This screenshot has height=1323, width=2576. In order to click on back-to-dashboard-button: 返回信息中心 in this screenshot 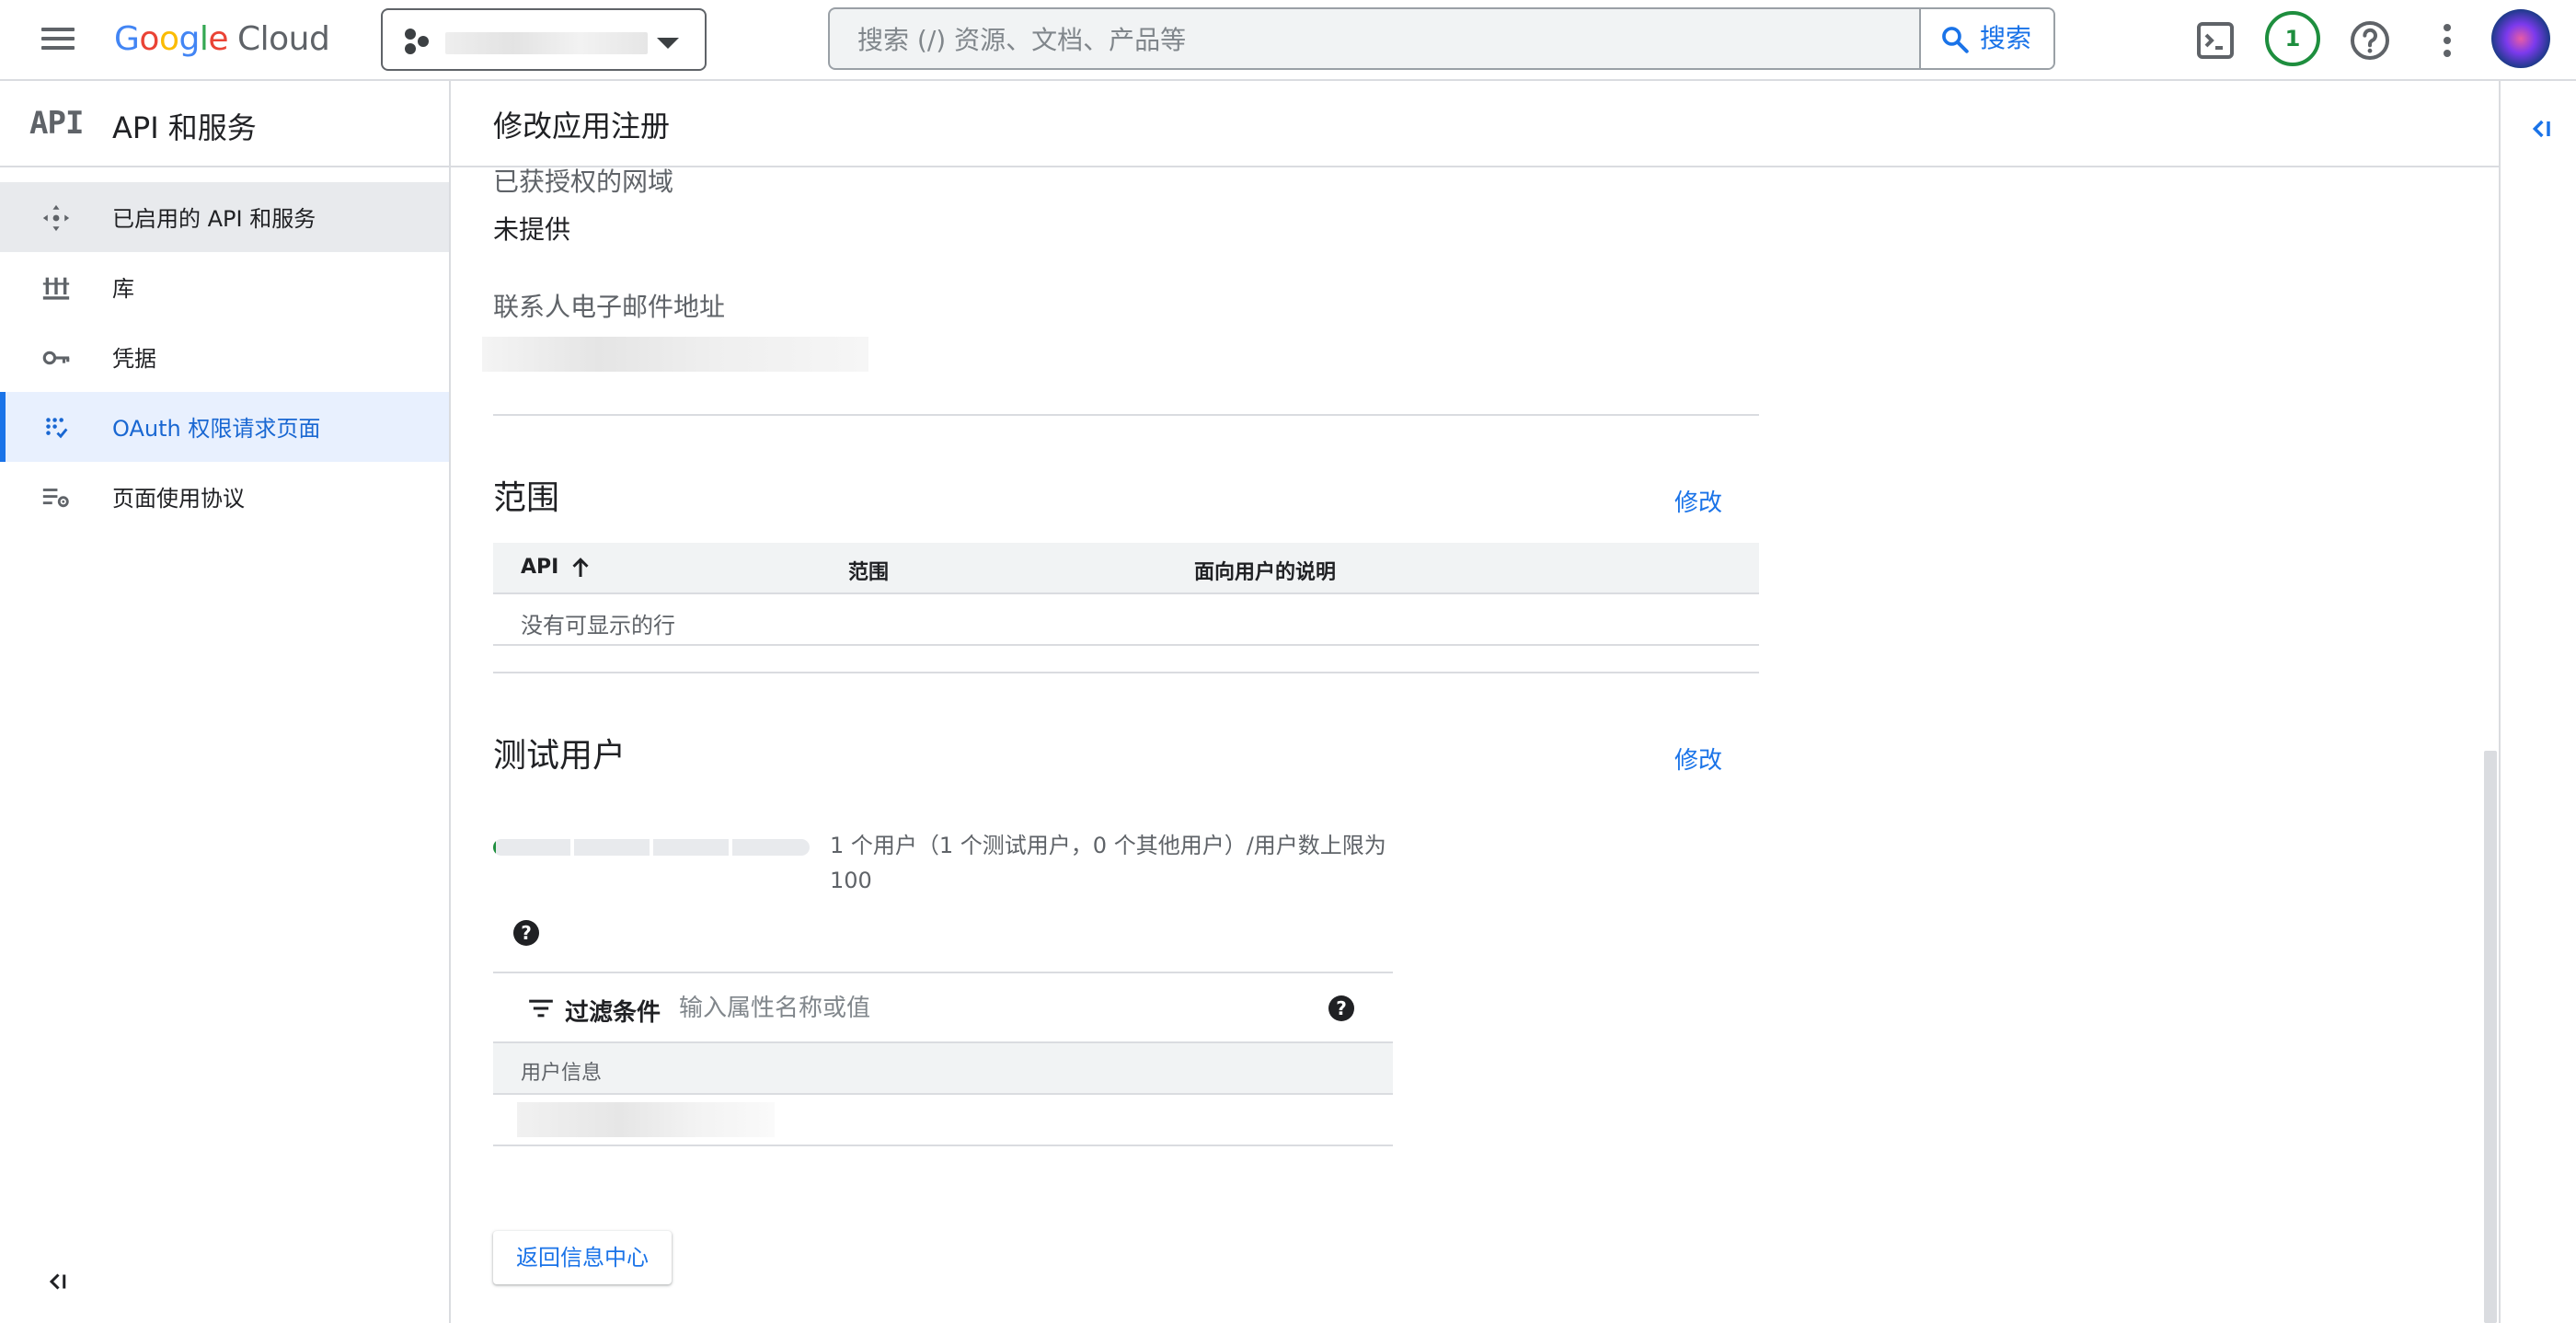, I will do `click(582, 1257)`.